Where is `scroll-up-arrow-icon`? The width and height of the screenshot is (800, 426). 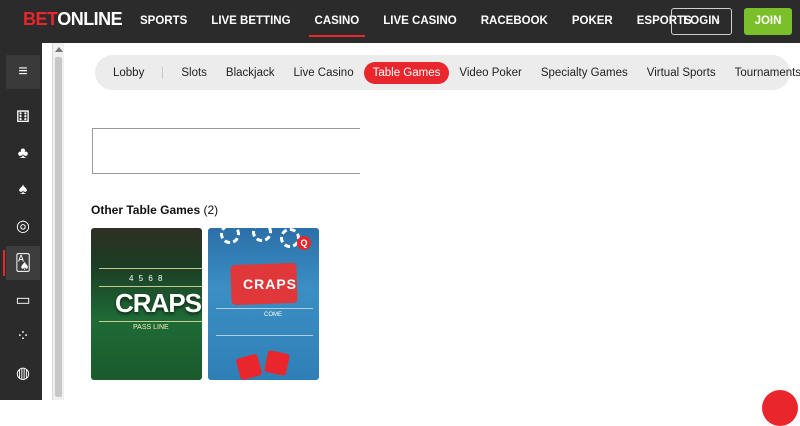 scroll-up-arrow-icon is located at coordinates (59, 49).